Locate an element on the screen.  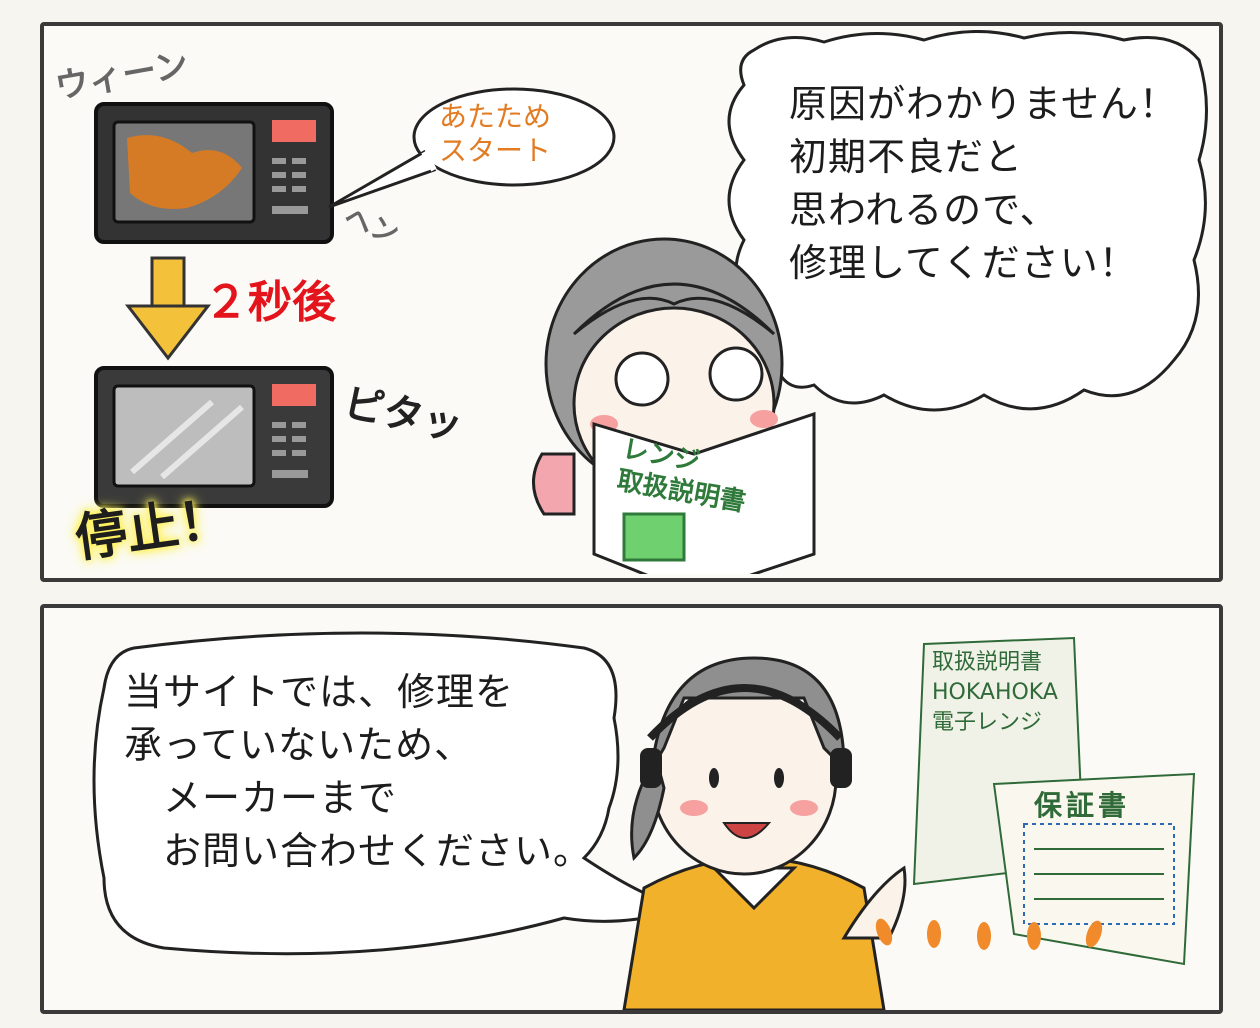
operator-speech-text: 当サイトでは、修理を 承っていないため、 メーカーまで お問い合わせください。 is located at coordinates (358, 771).